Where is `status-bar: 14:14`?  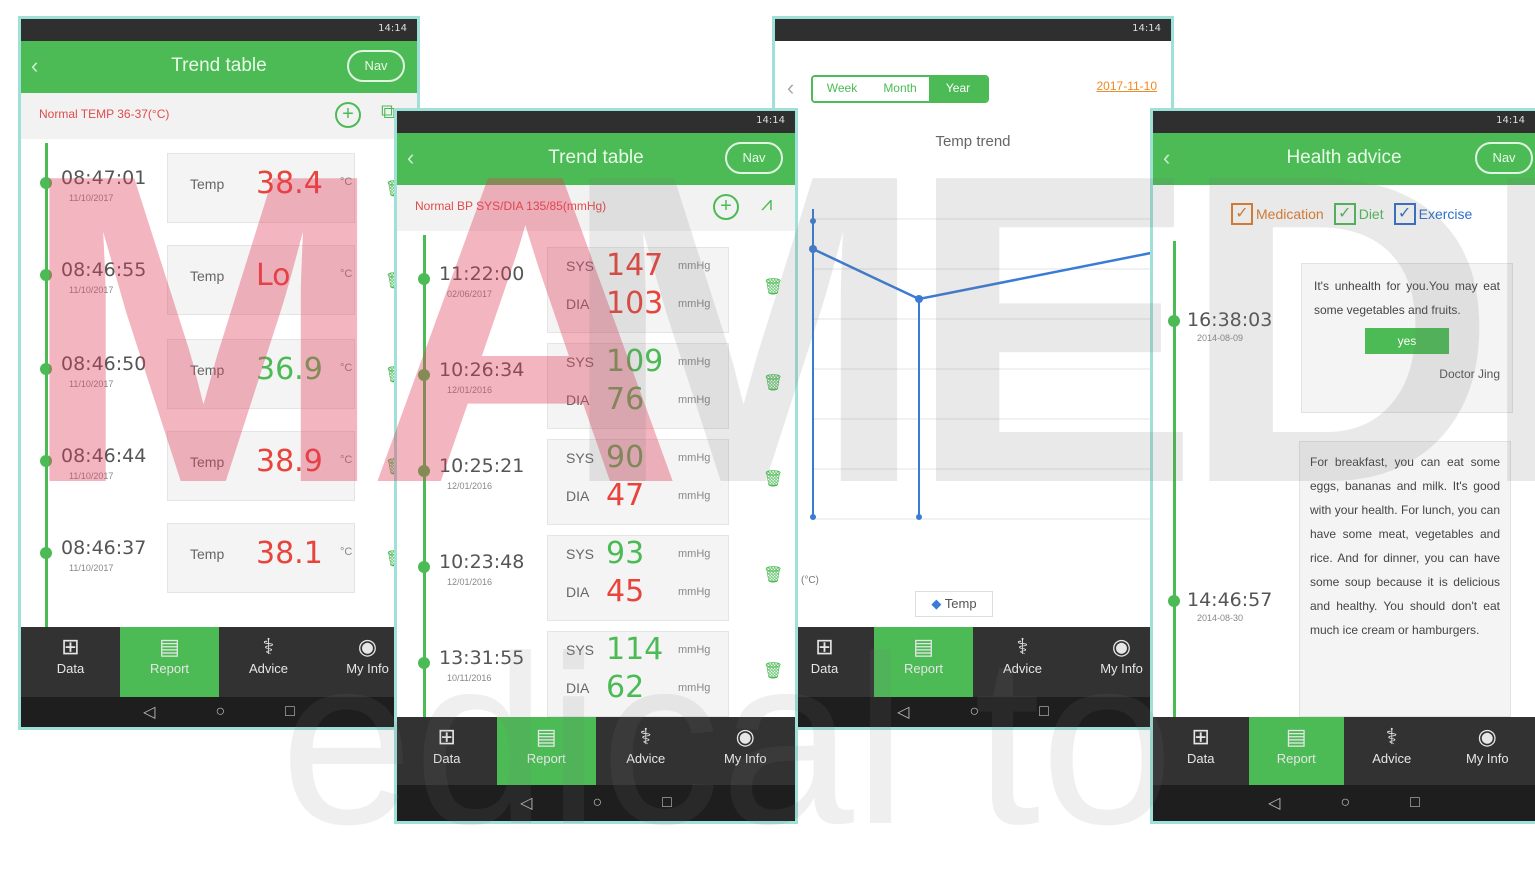 status-bar: 14:14 is located at coordinates (596, 122).